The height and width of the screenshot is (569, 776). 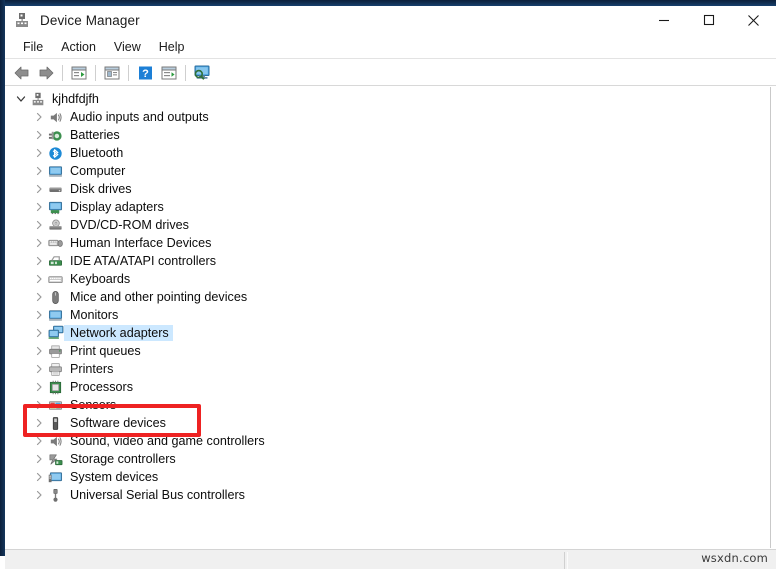 I want to click on tree-item-disk-drives: Disk drives, so click(x=387, y=189).